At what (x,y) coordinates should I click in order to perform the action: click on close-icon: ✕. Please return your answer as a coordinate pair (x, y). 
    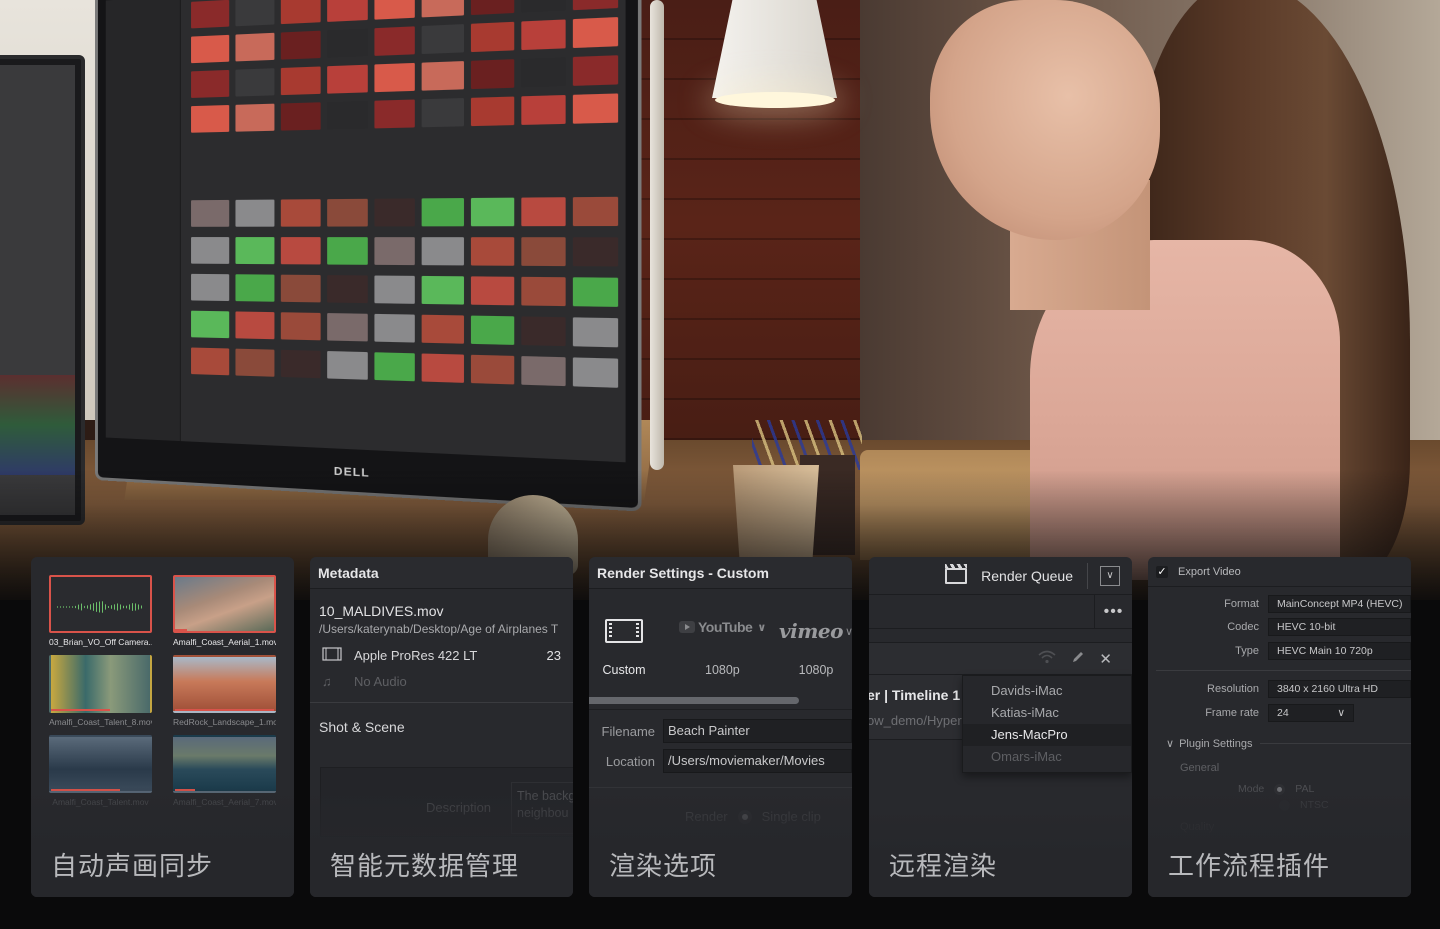
    Looking at the image, I should click on (1105, 659).